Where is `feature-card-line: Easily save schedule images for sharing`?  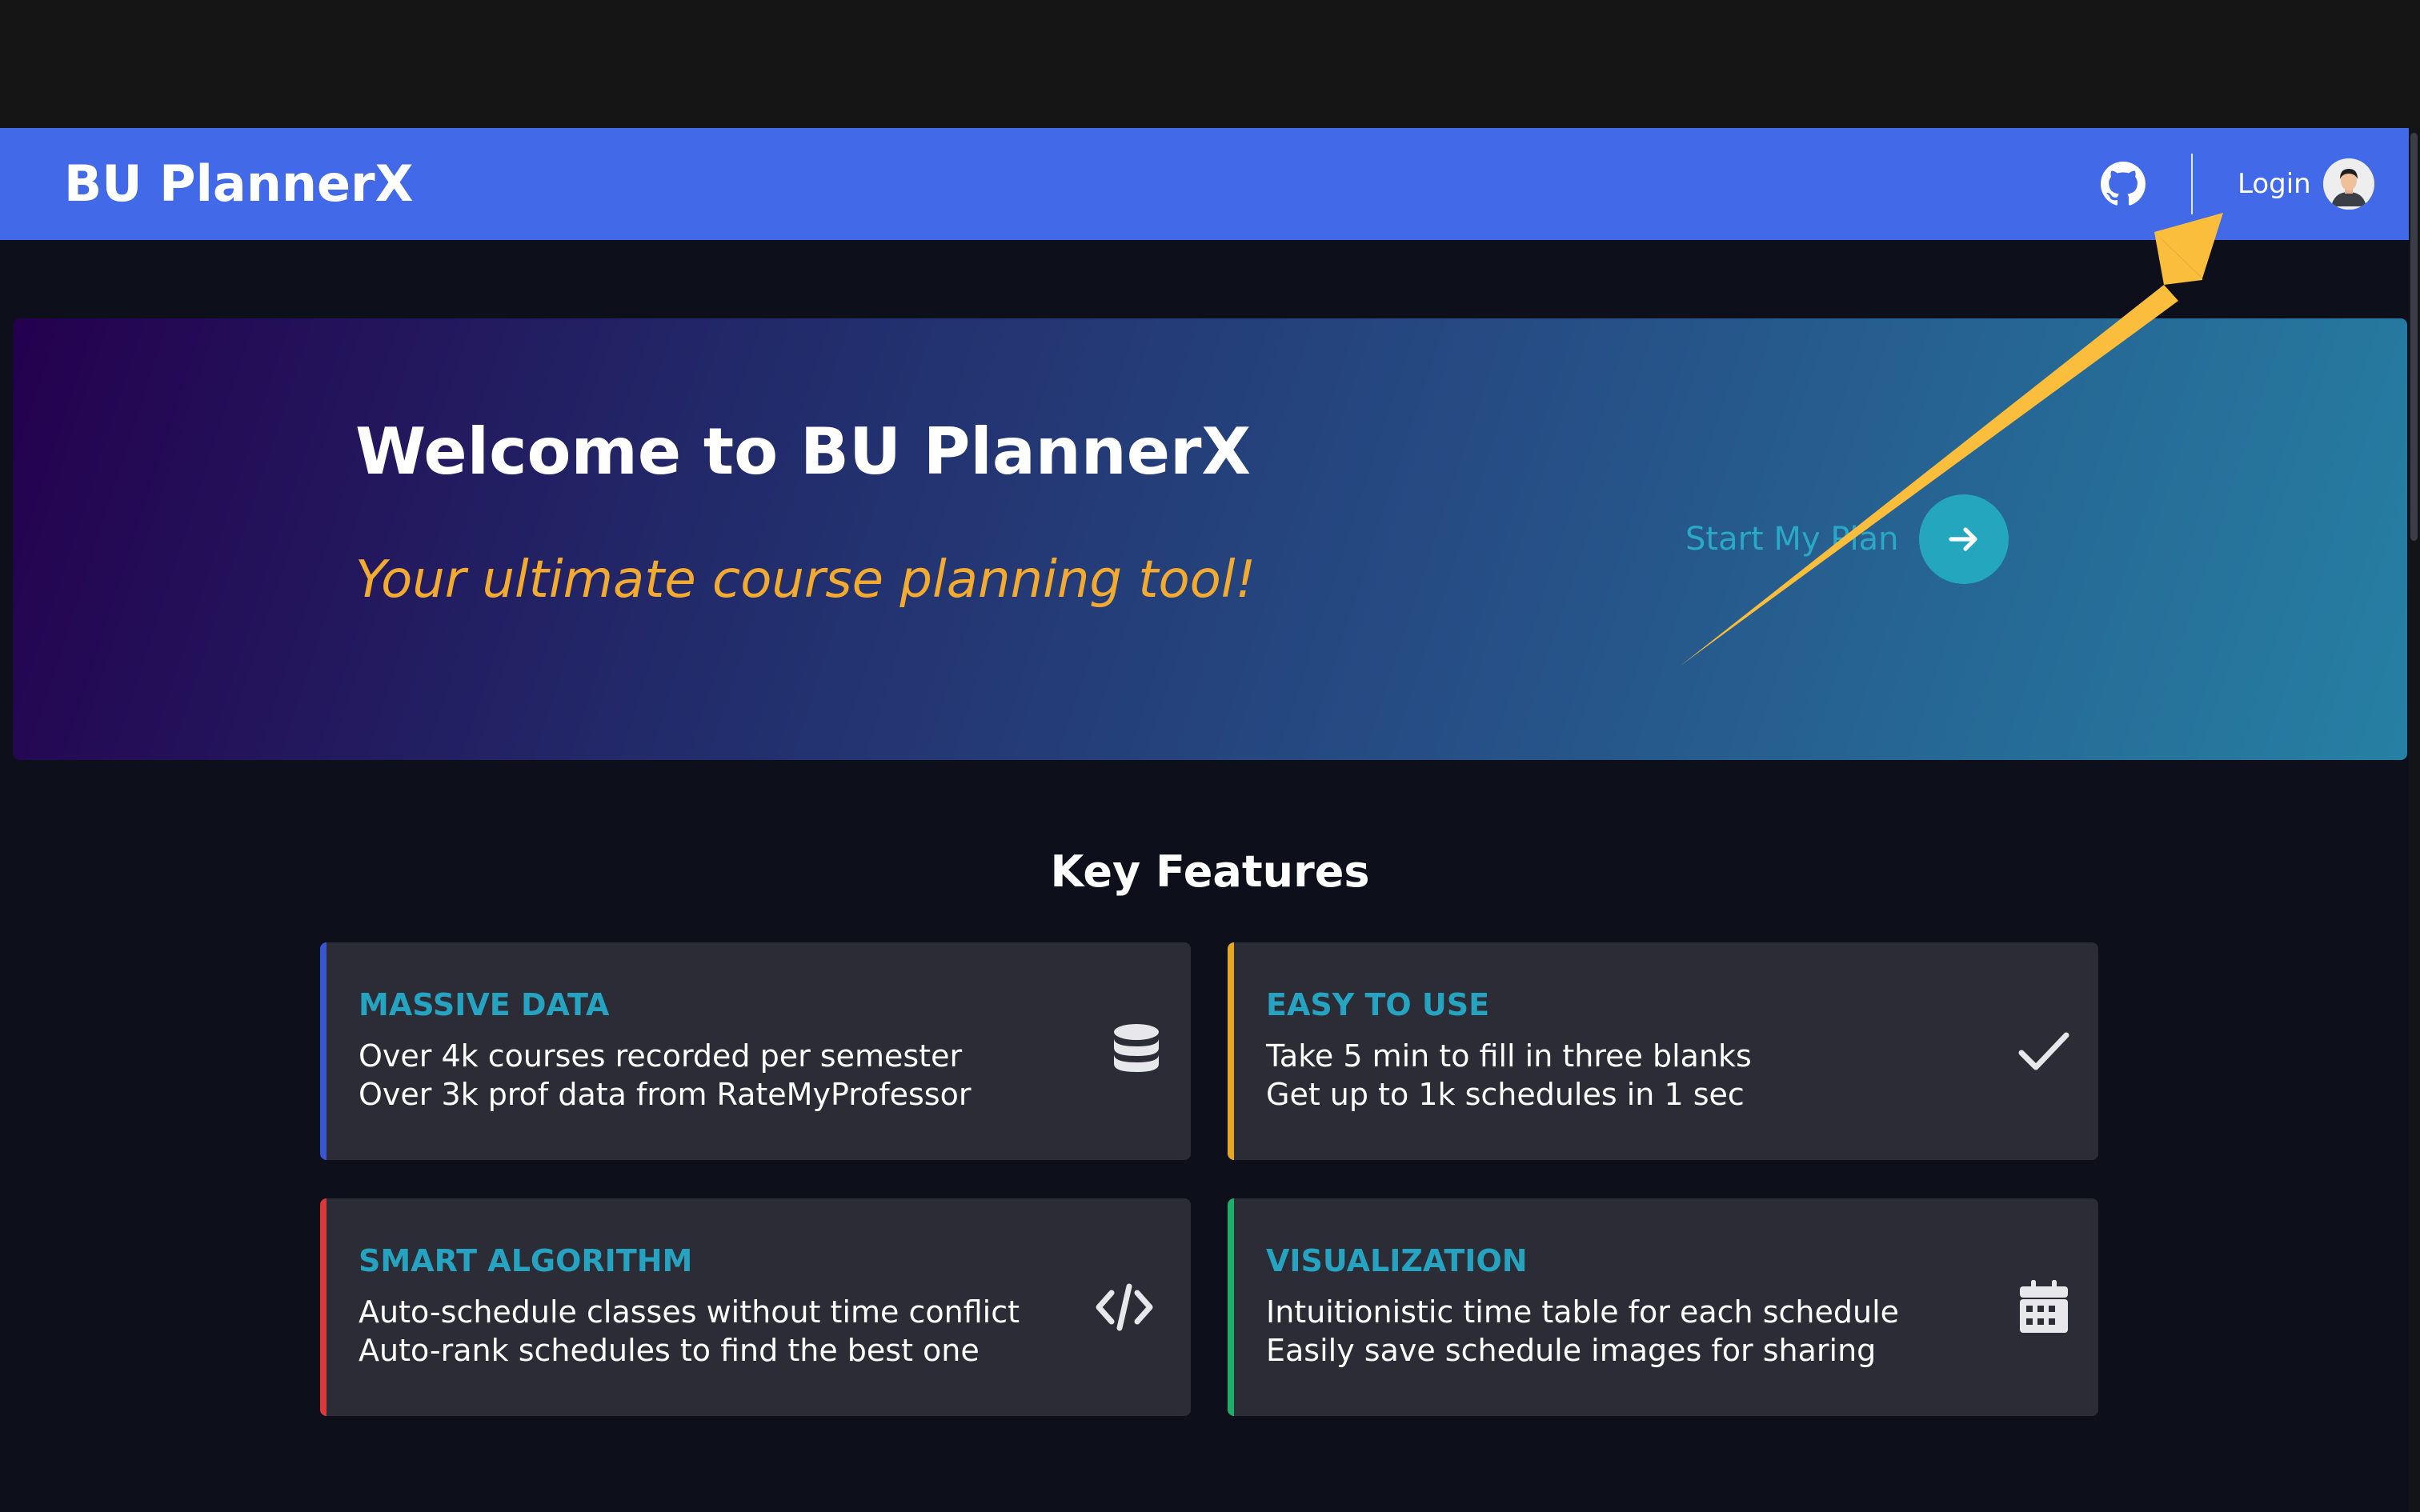
feature-card-line: Easily save schedule images for sharing is located at coordinates (1571, 1350).